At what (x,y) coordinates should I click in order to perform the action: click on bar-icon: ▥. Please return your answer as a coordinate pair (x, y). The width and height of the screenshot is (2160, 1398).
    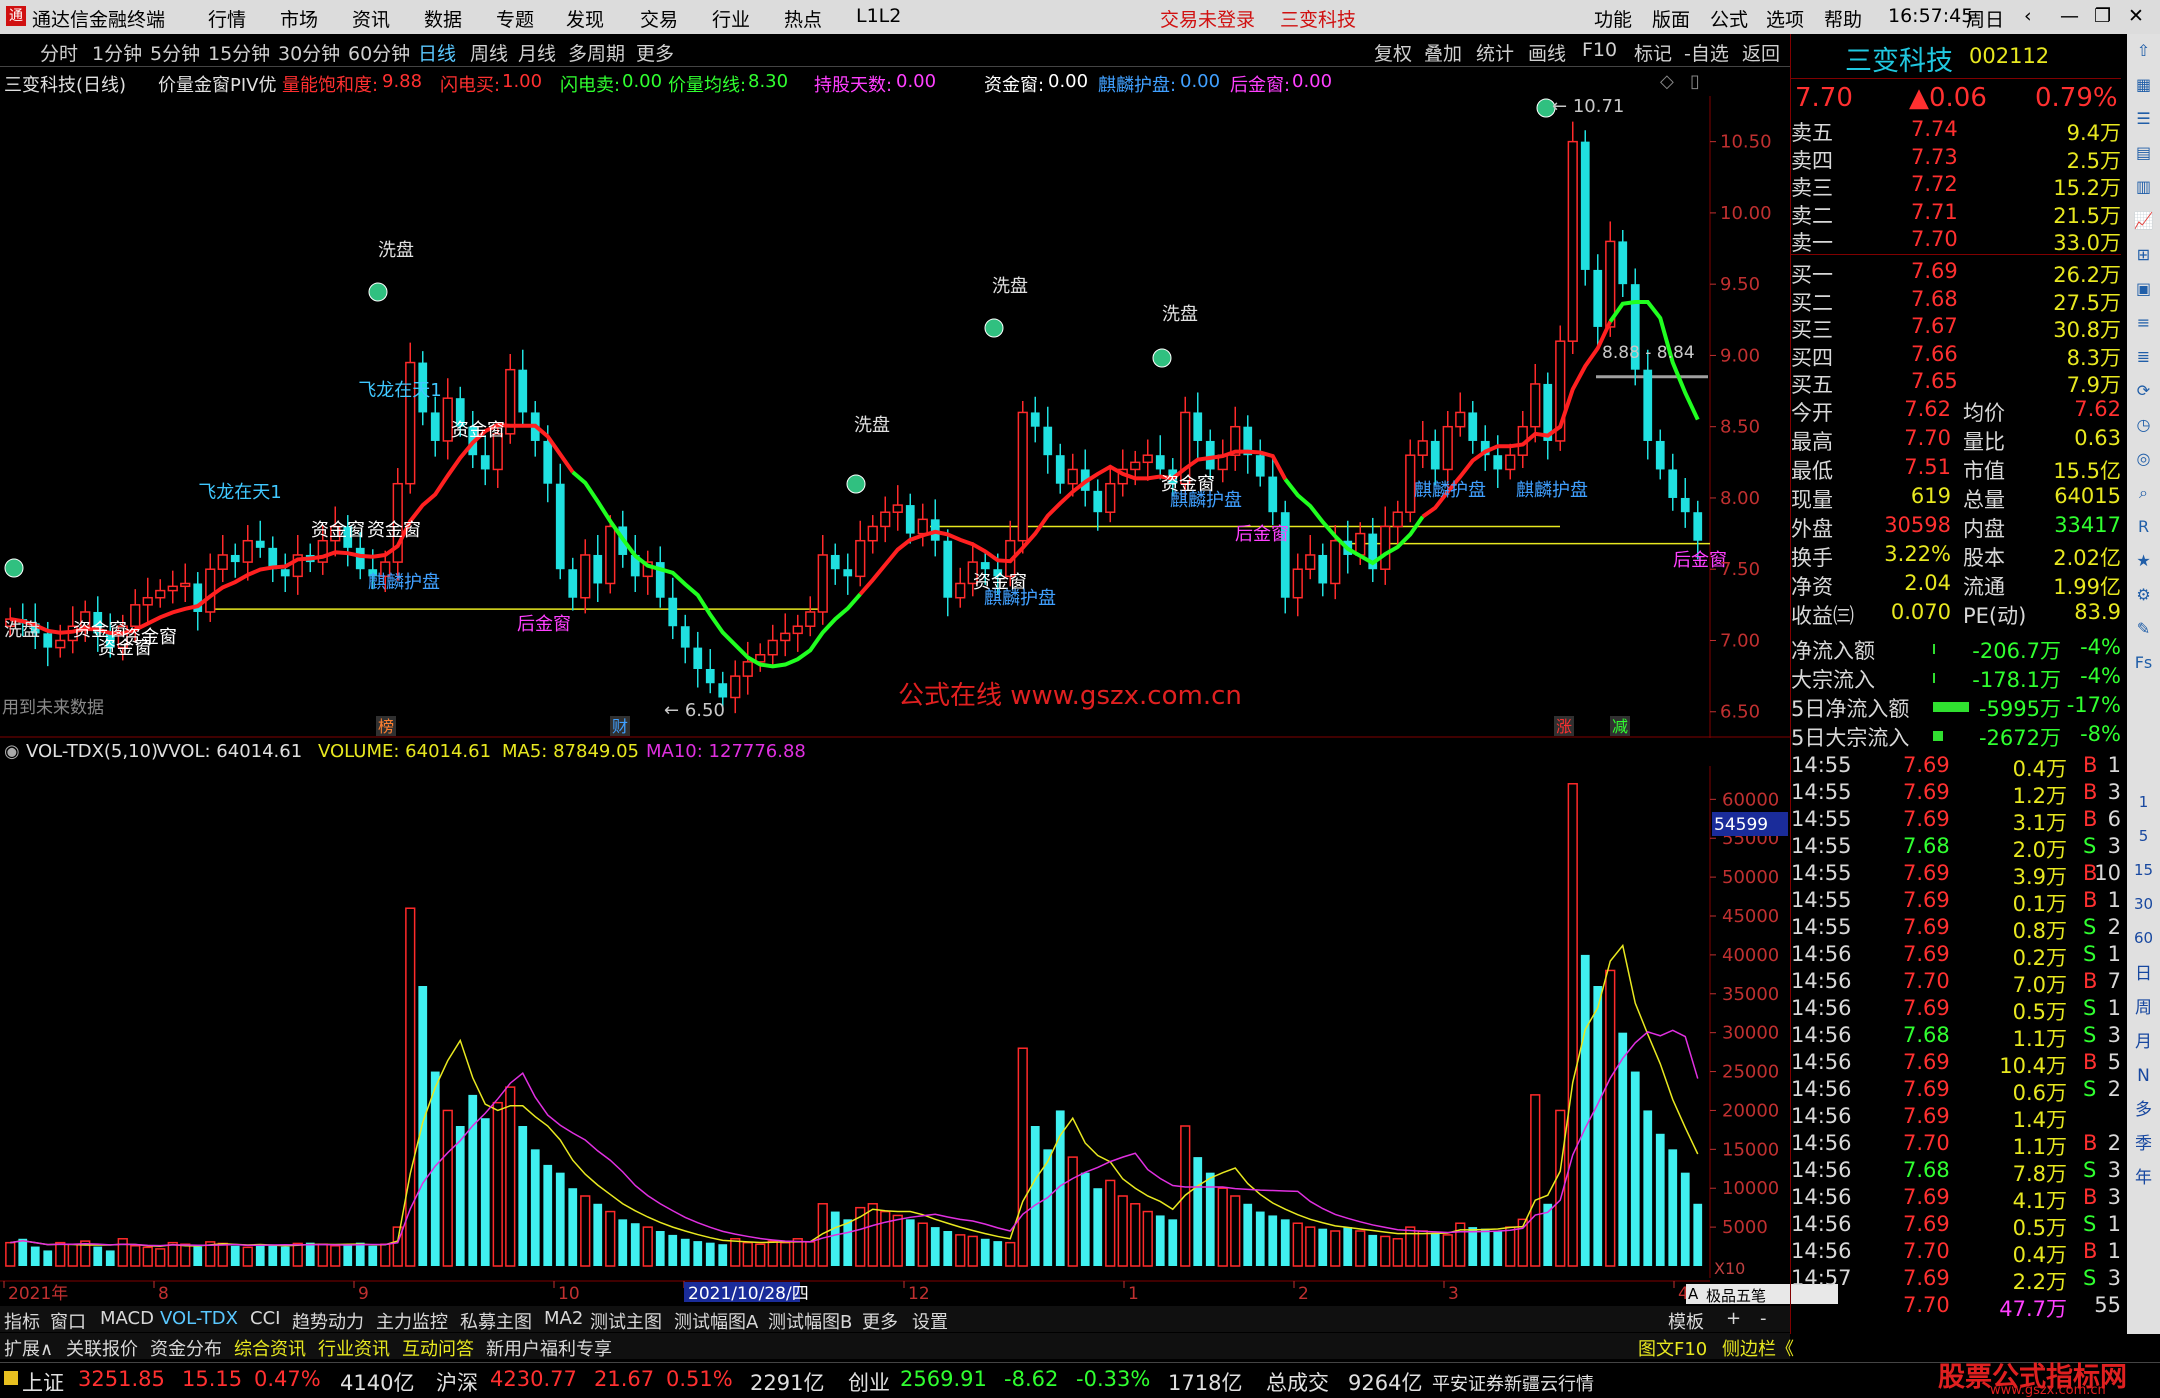
    Looking at the image, I should click on (2143, 186).